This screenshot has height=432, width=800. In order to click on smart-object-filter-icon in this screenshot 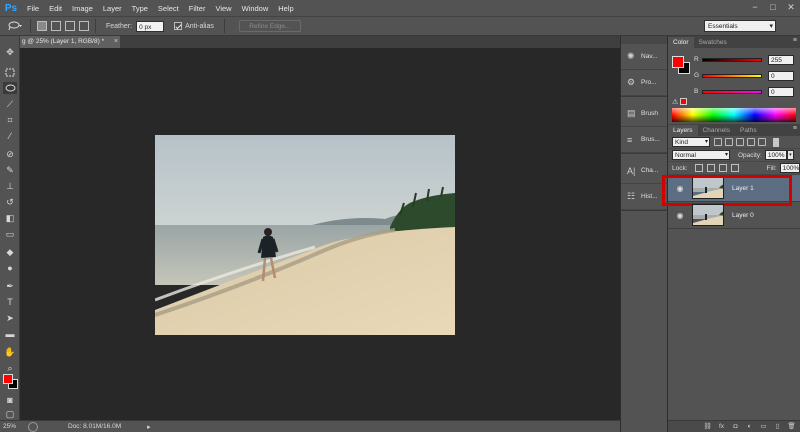, I will do `click(762, 142)`.